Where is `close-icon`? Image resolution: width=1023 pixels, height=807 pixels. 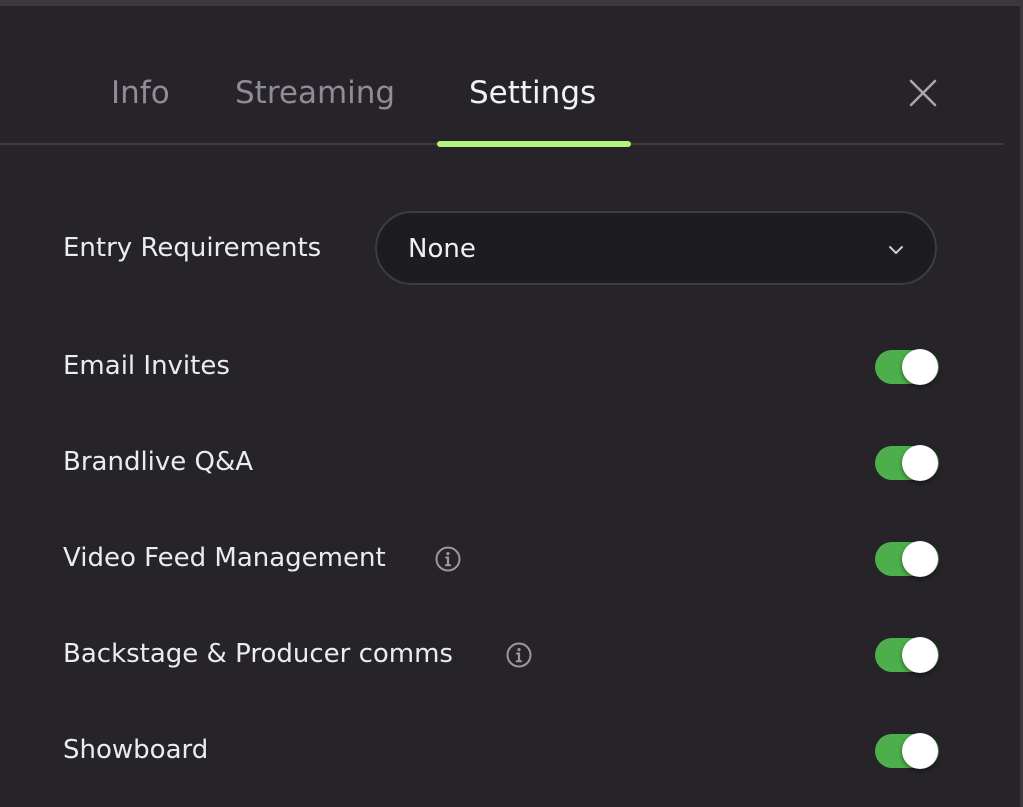
close-icon is located at coordinates (923, 93).